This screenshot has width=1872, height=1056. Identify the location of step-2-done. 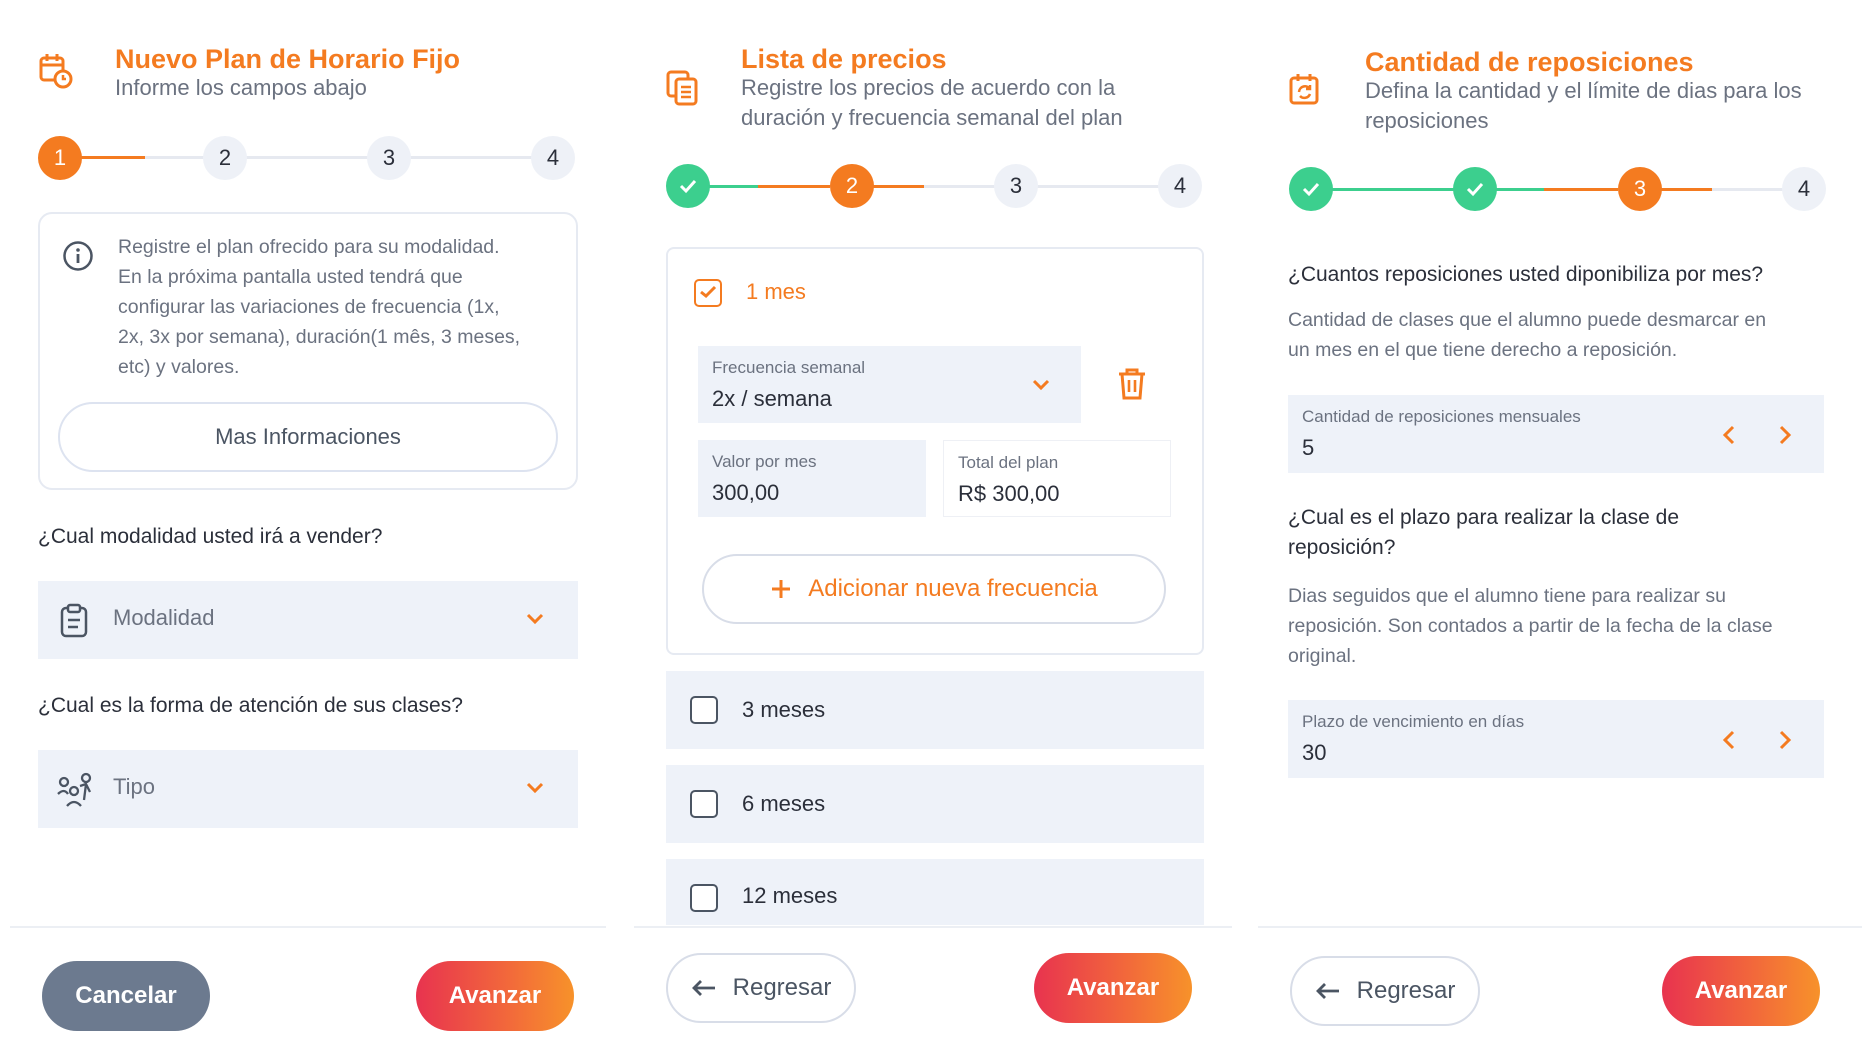
(1475, 189).